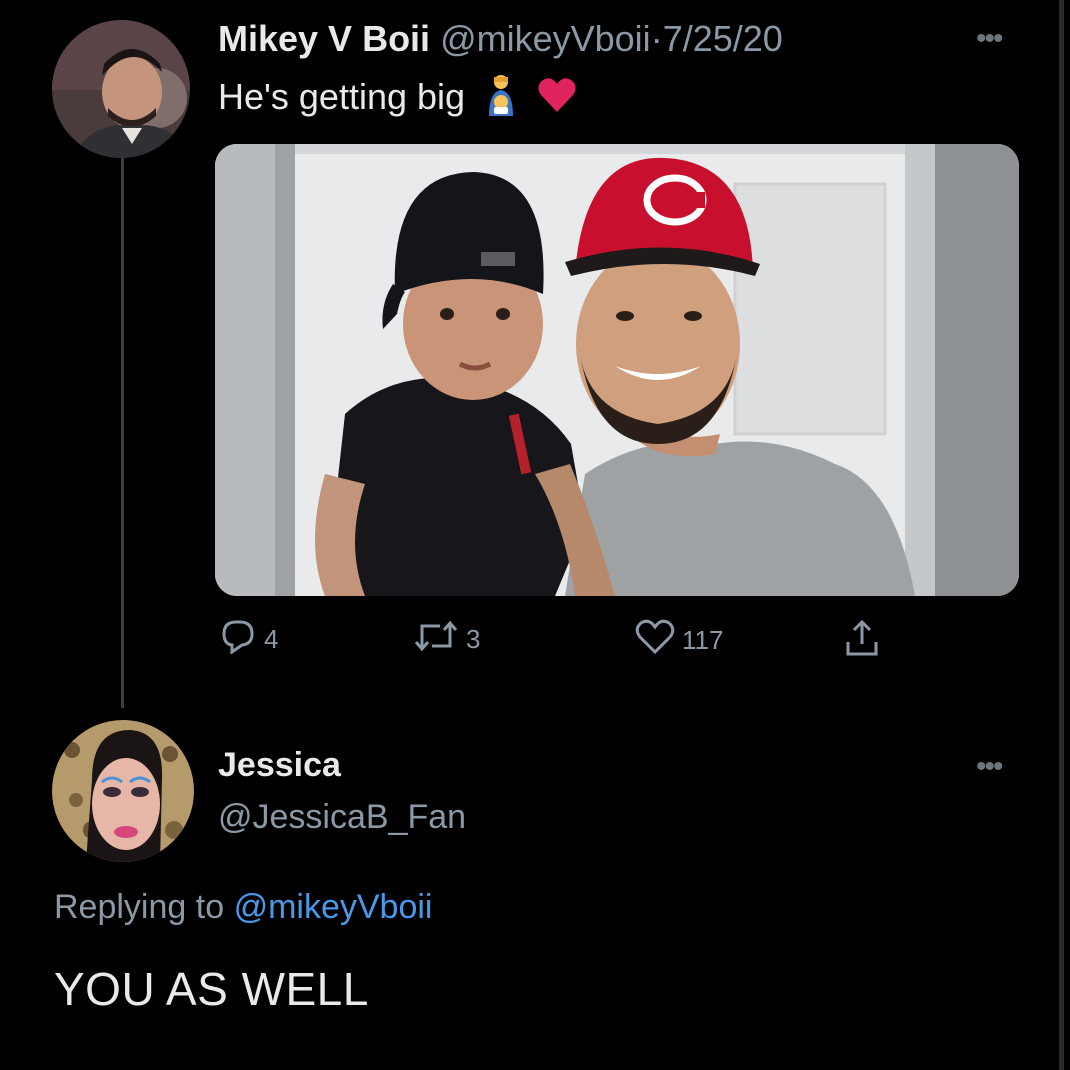  I want to click on scrollbar-edge, so click(1061, 535).